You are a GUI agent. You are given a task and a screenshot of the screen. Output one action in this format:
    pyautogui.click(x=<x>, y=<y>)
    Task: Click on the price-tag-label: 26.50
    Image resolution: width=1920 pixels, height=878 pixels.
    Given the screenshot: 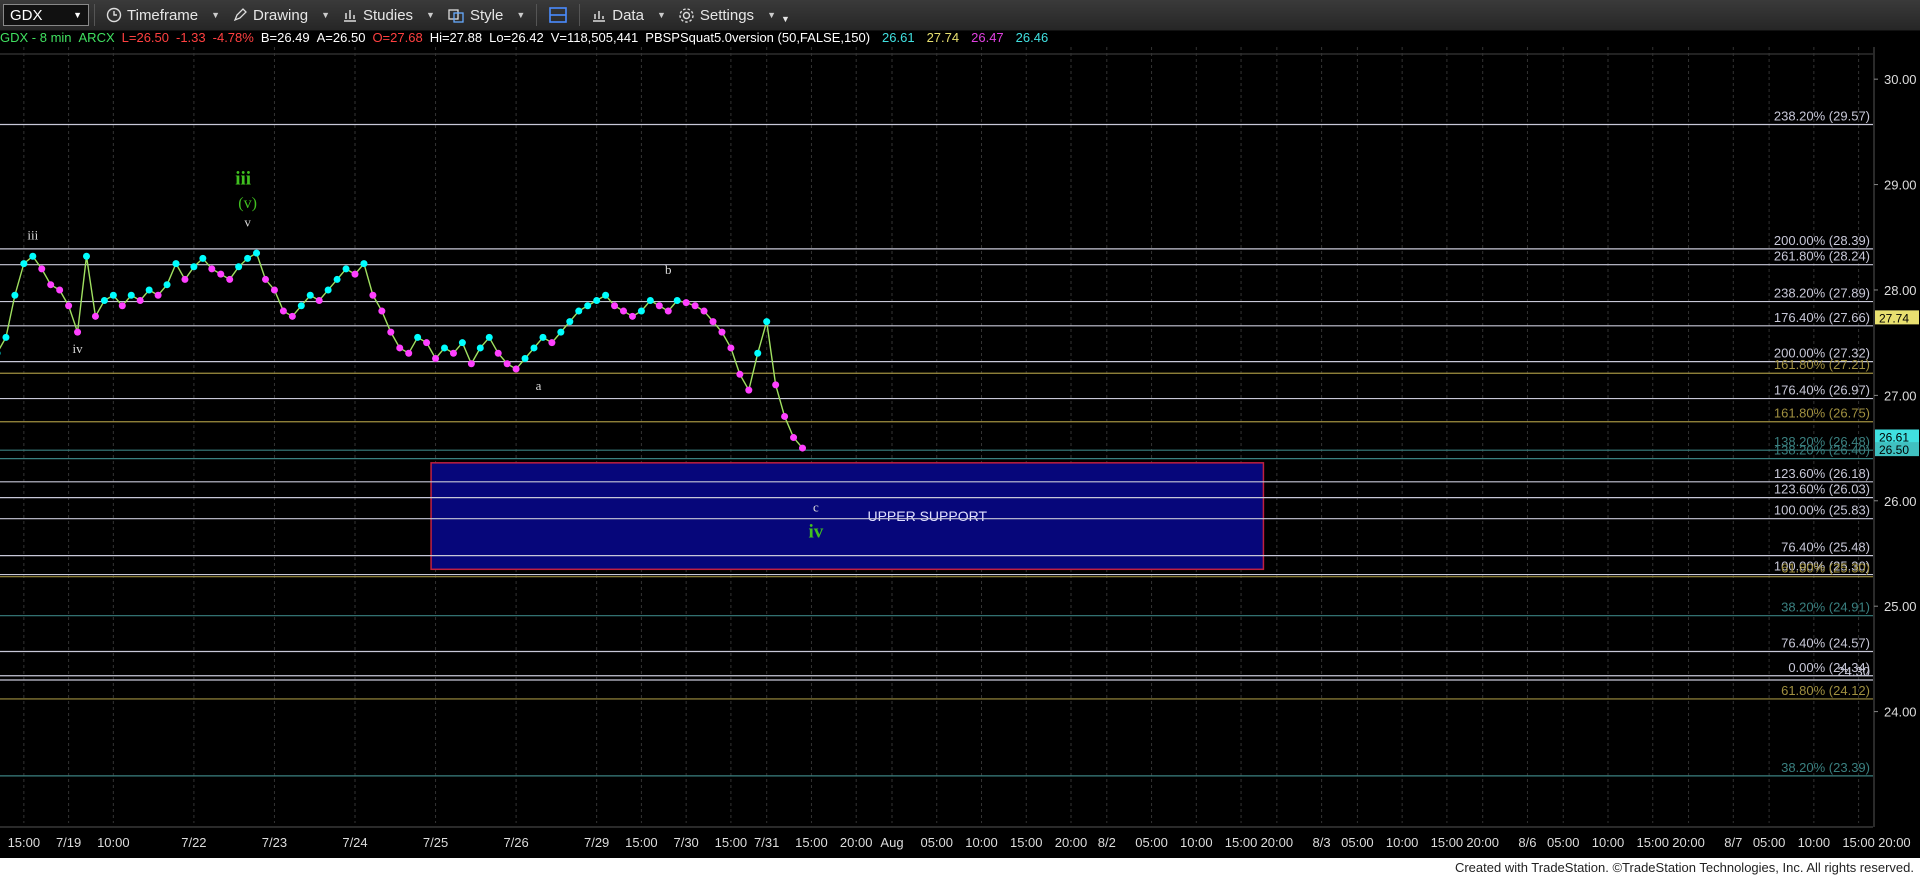 What is the action you would take?
    pyautogui.click(x=1894, y=450)
    